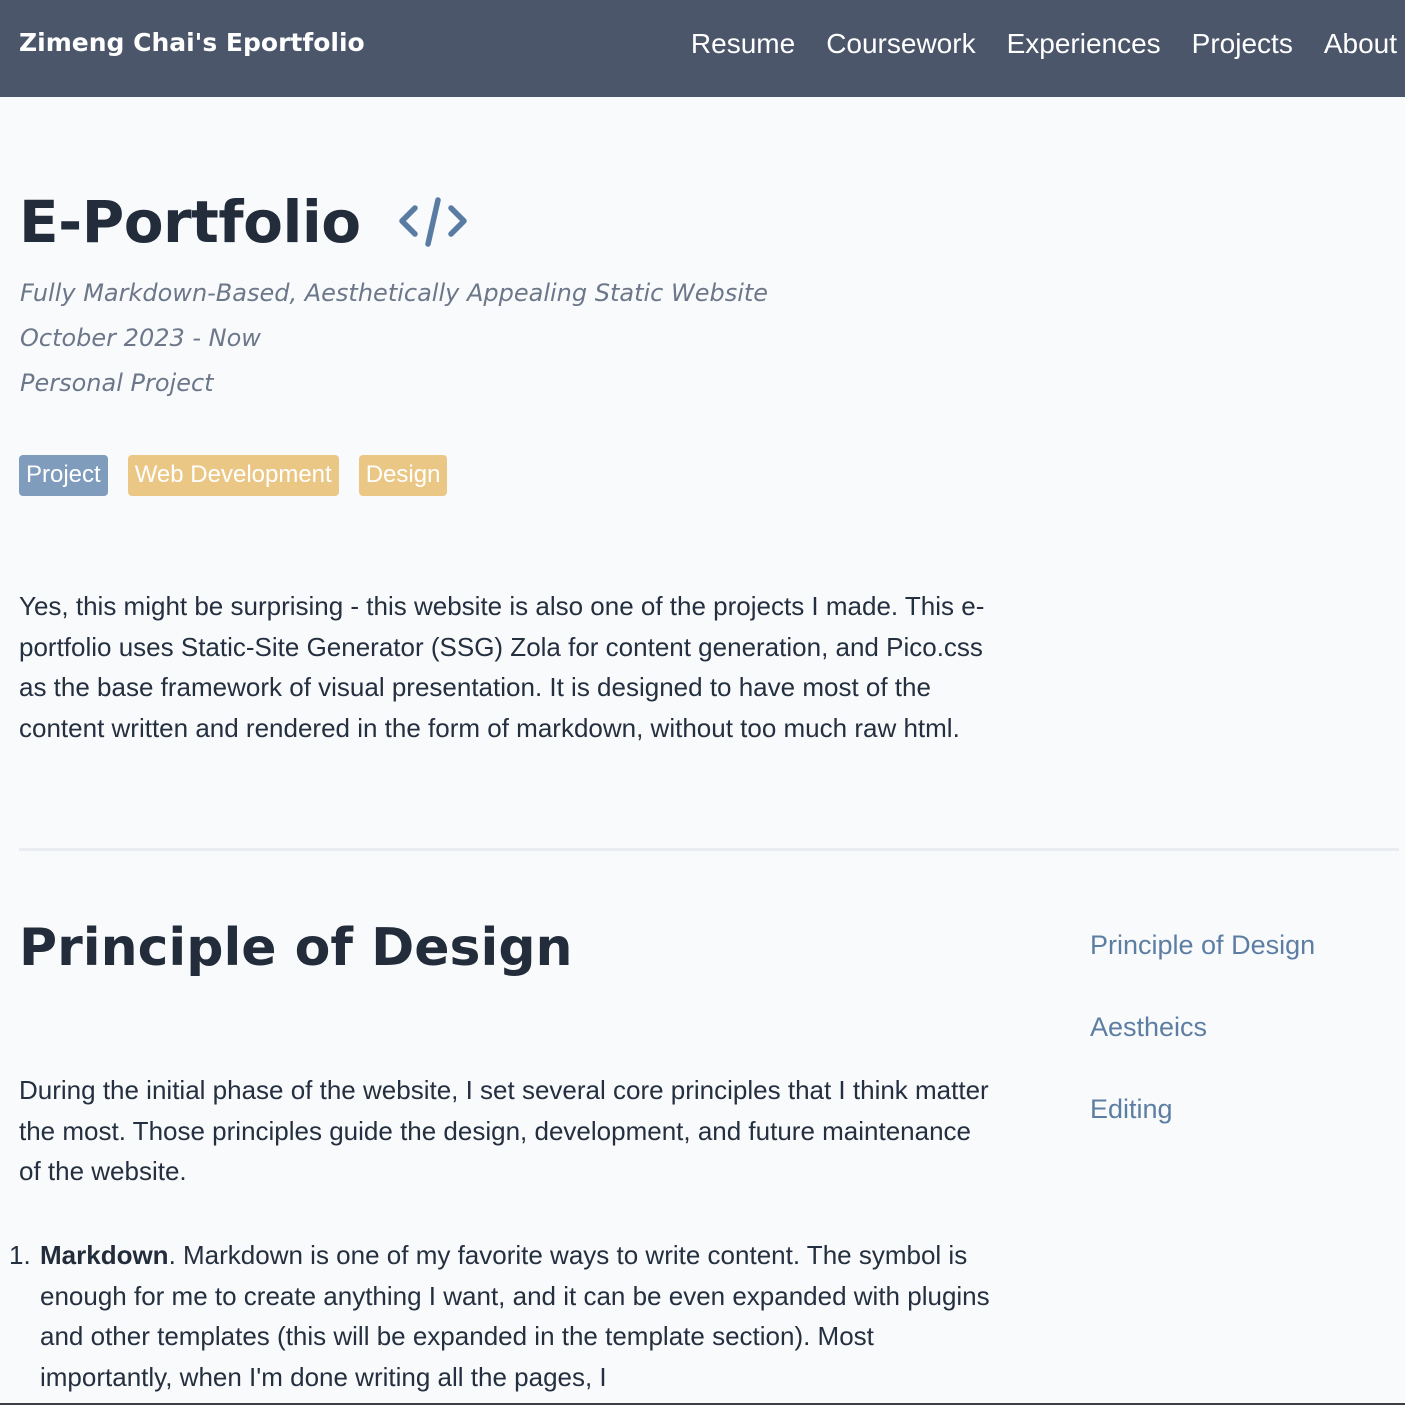  I want to click on nav-link-resume: Resume, so click(743, 44).